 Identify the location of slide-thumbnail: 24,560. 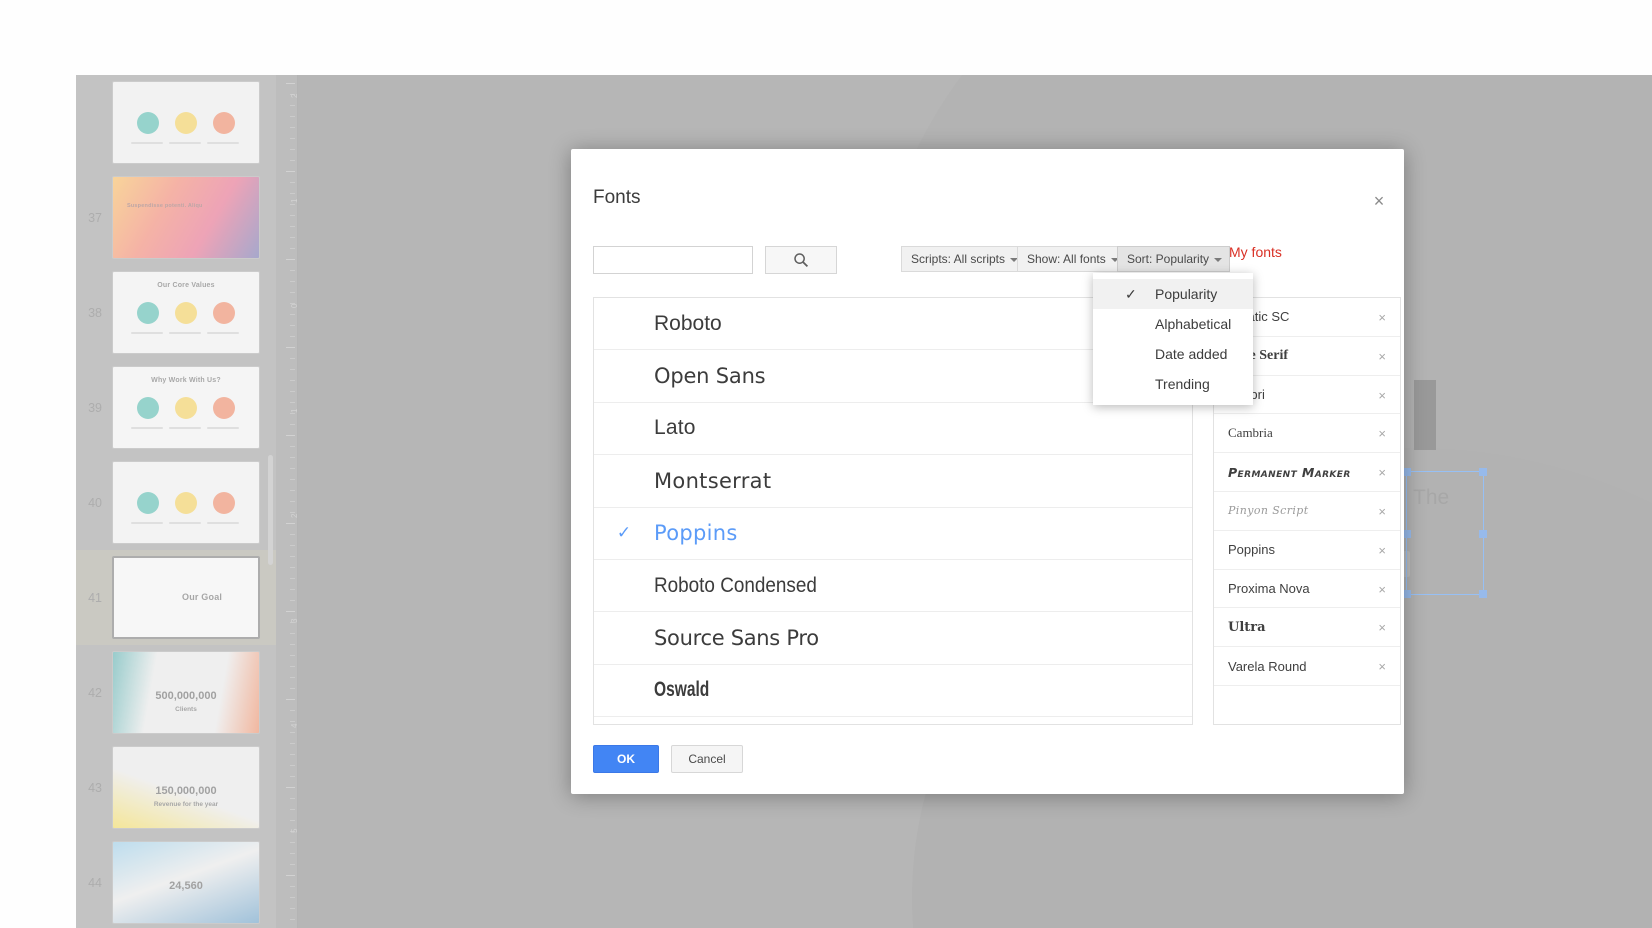
(186, 882).